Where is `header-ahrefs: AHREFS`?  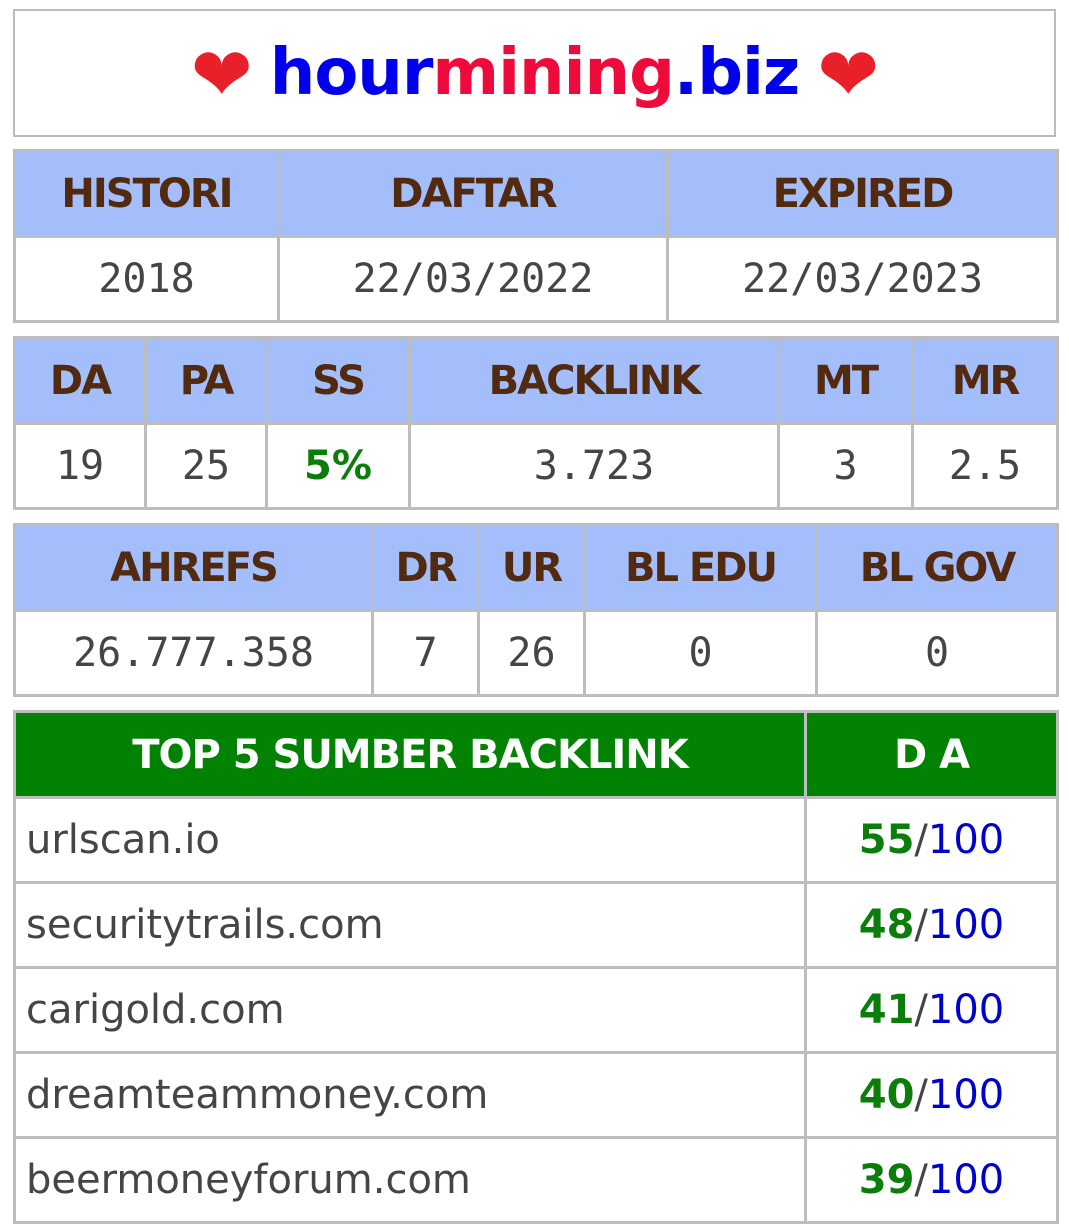 header-ahrefs: AHREFS is located at coordinates (193, 567).